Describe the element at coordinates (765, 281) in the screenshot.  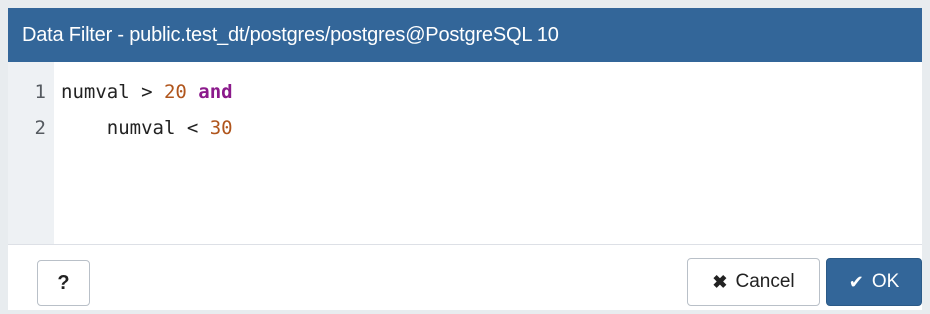
I see `cancel-label: Cancel` at that location.